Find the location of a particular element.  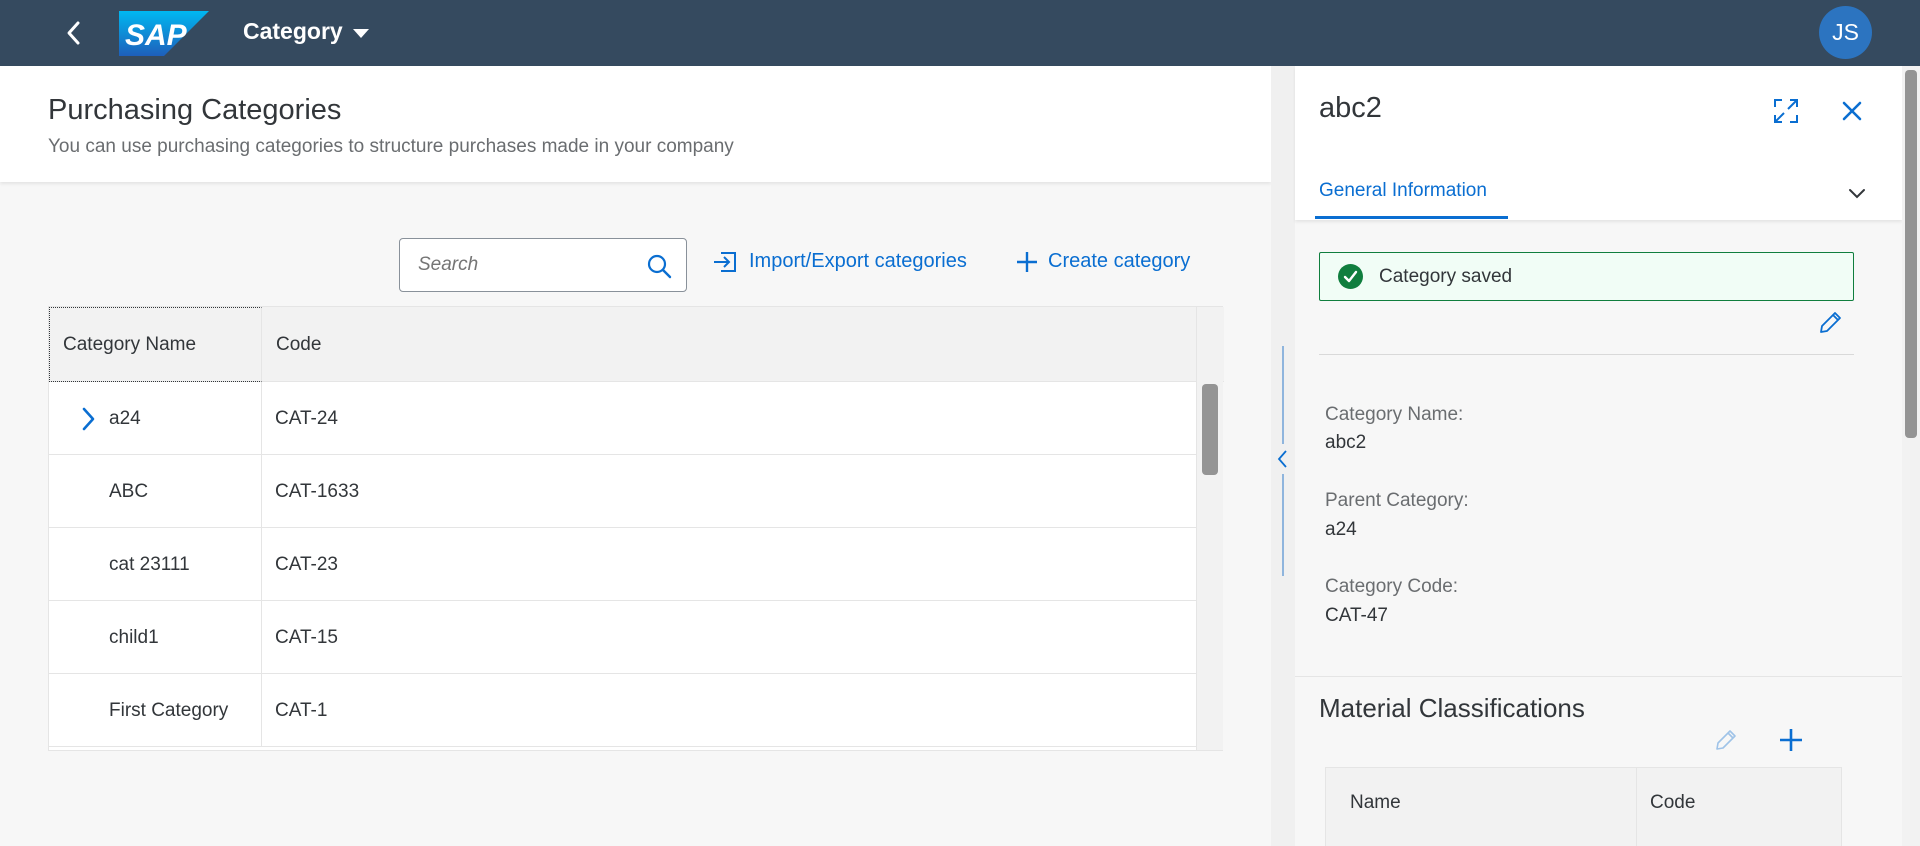

search-icon is located at coordinates (659, 266).